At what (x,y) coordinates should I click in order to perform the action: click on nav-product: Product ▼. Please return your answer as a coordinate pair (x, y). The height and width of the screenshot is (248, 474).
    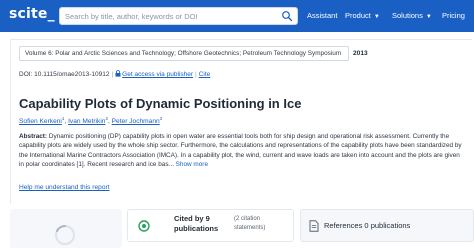
    Looking at the image, I should click on (362, 15).